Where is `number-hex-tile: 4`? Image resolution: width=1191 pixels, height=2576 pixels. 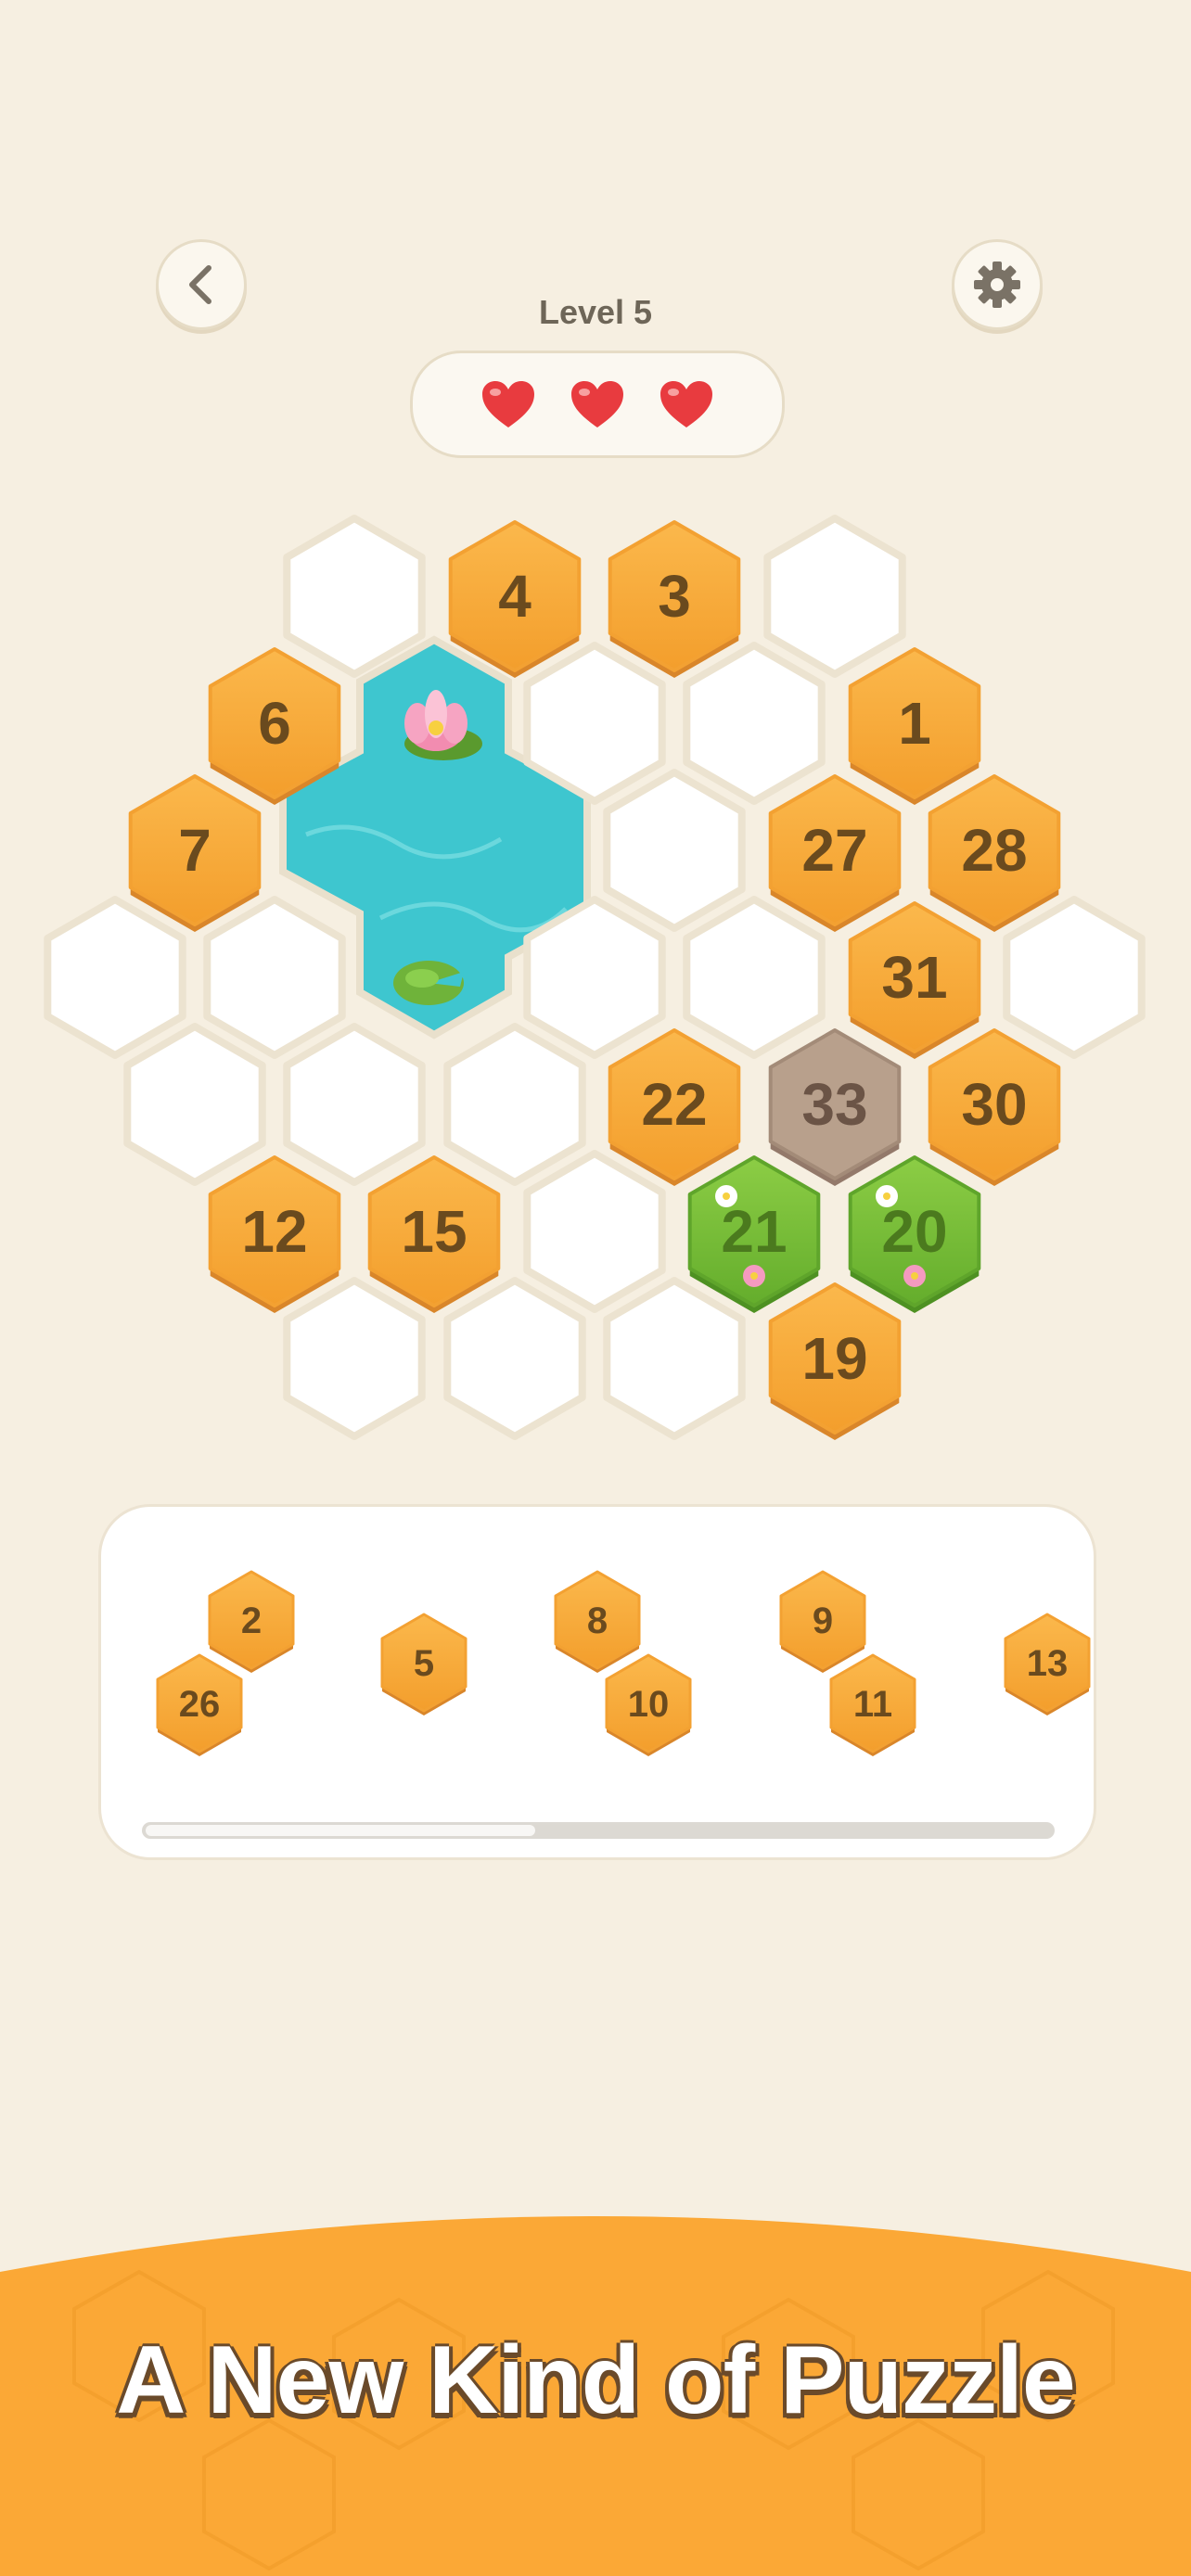
number-hex-tile: 4 is located at coordinates (515, 599).